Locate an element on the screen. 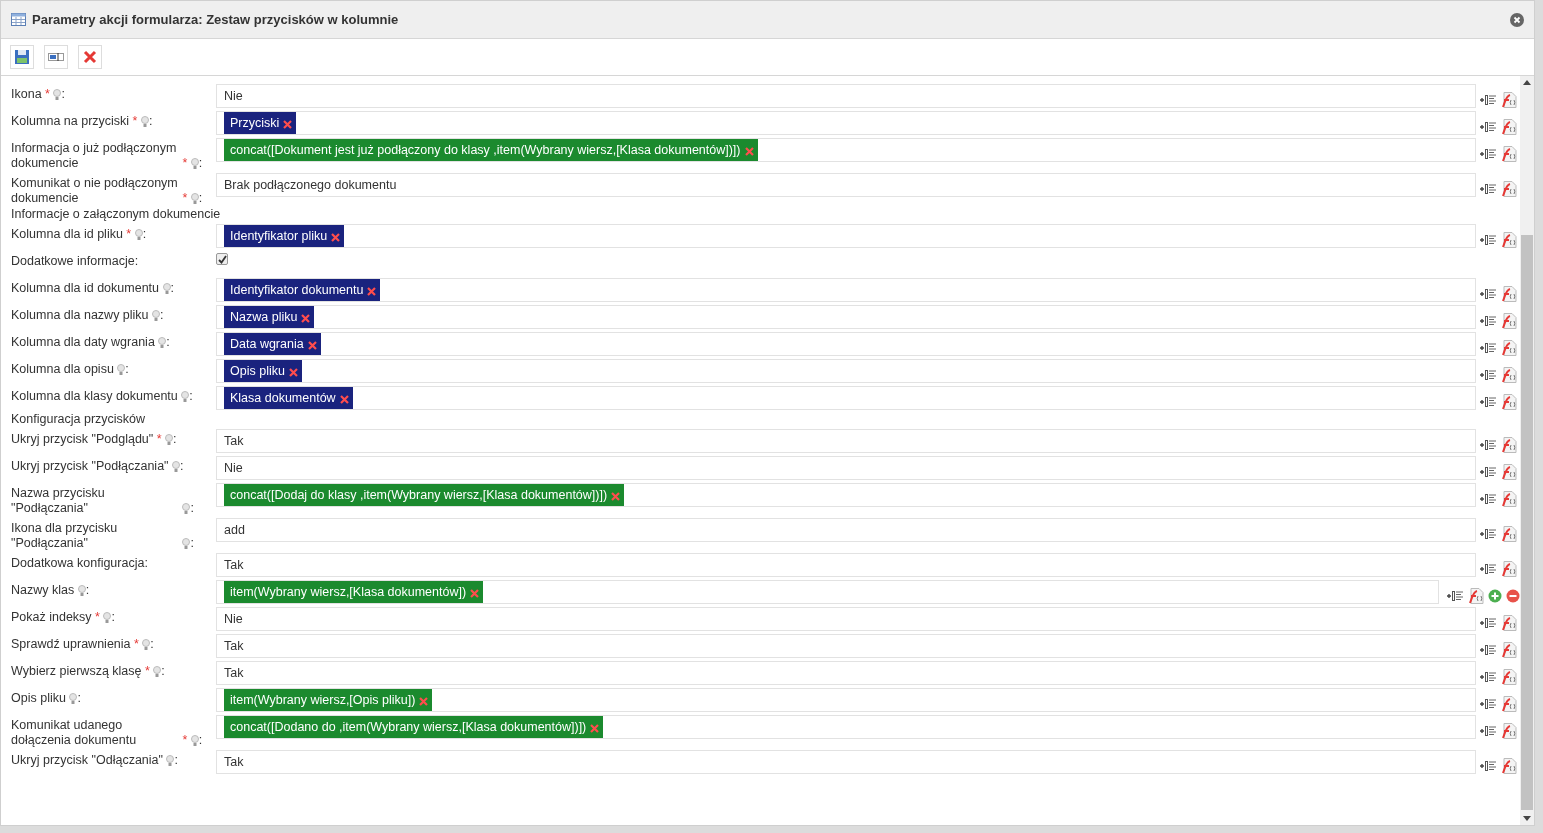 This screenshot has width=1543, height=833. field-label: Nazwa przycisku "Podłączania" is located at coordinates (58, 501).